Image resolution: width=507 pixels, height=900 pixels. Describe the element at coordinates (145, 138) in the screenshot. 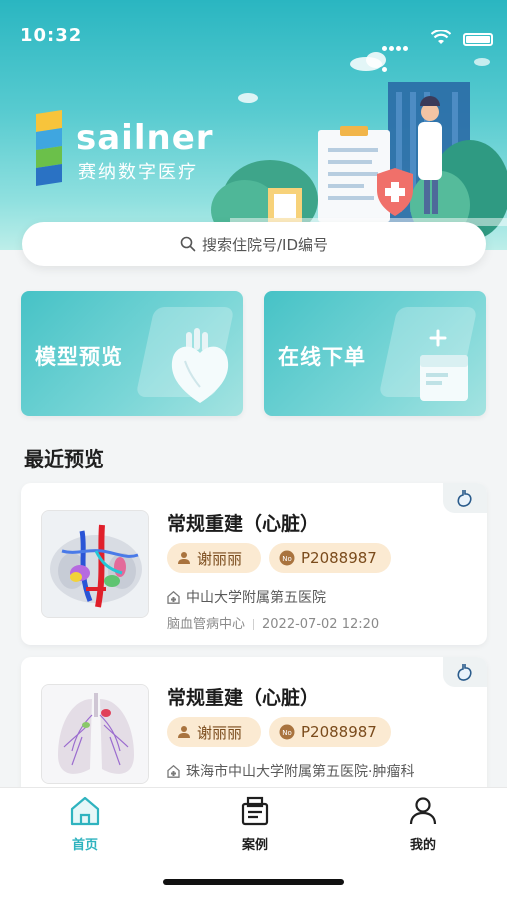

I see `brand-name: sailner` at that location.